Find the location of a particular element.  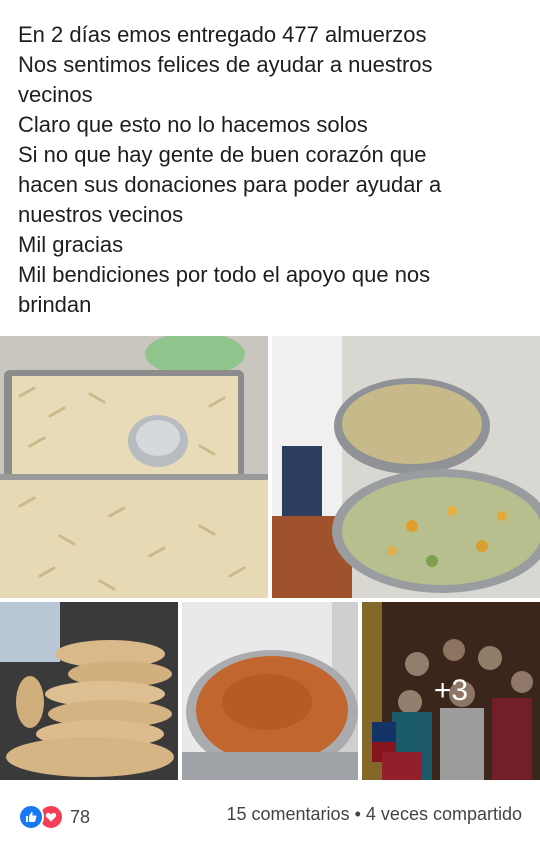

comments-count-link: 15 comentarios is located at coordinates (288, 814).